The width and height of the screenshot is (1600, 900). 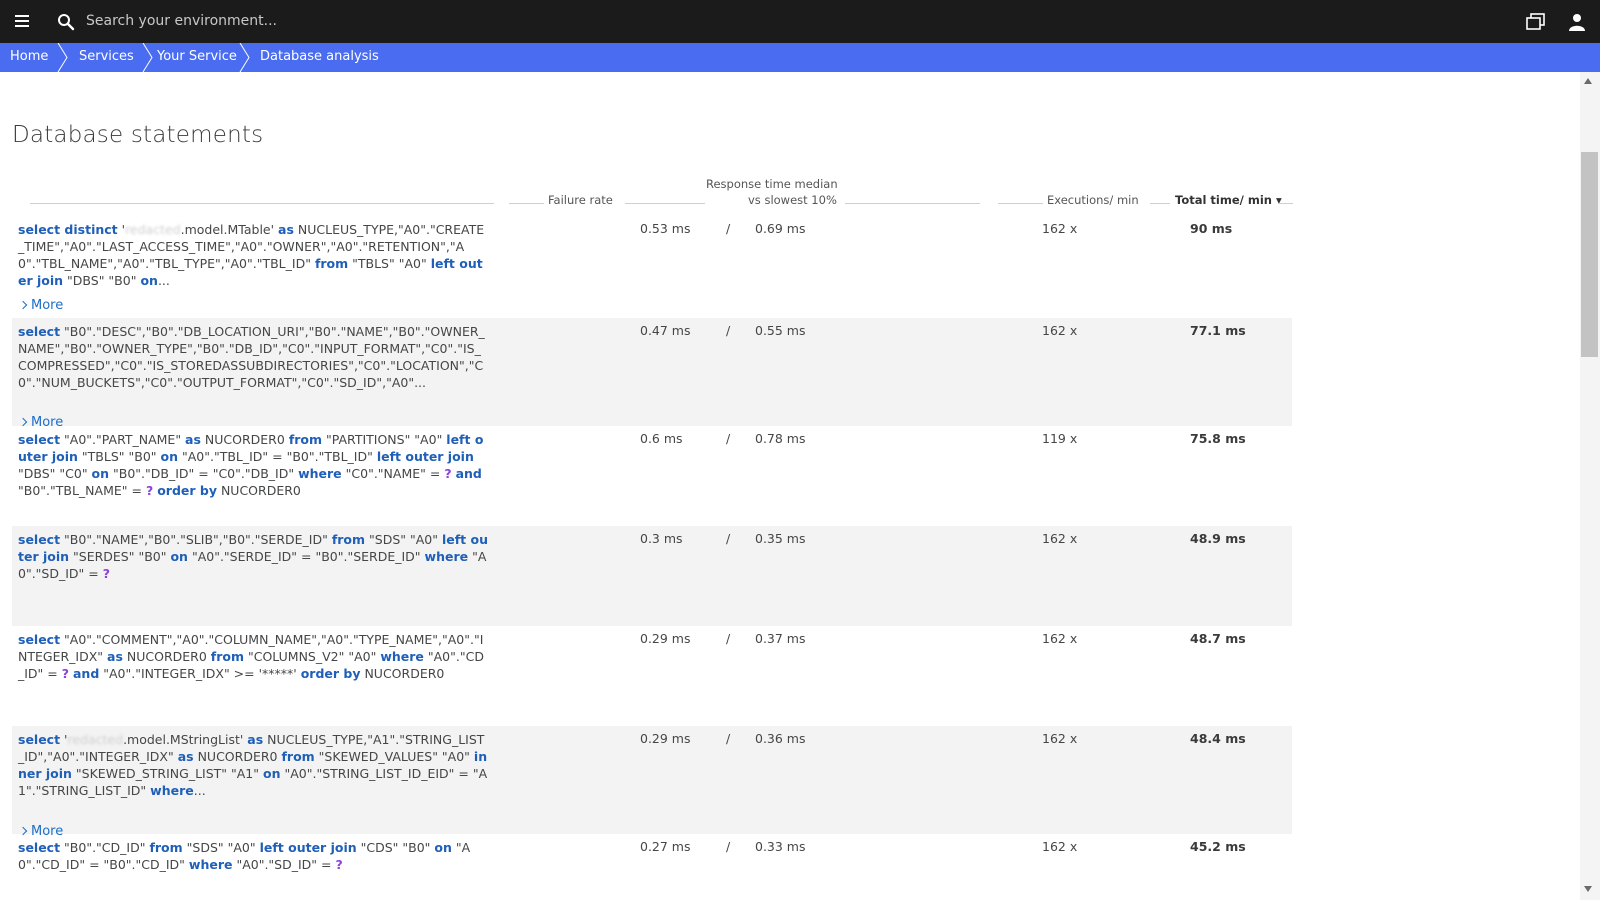 I want to click on sql-text: "SKEWED_STRING_LIST" "A1", so click(x=167, y=773).